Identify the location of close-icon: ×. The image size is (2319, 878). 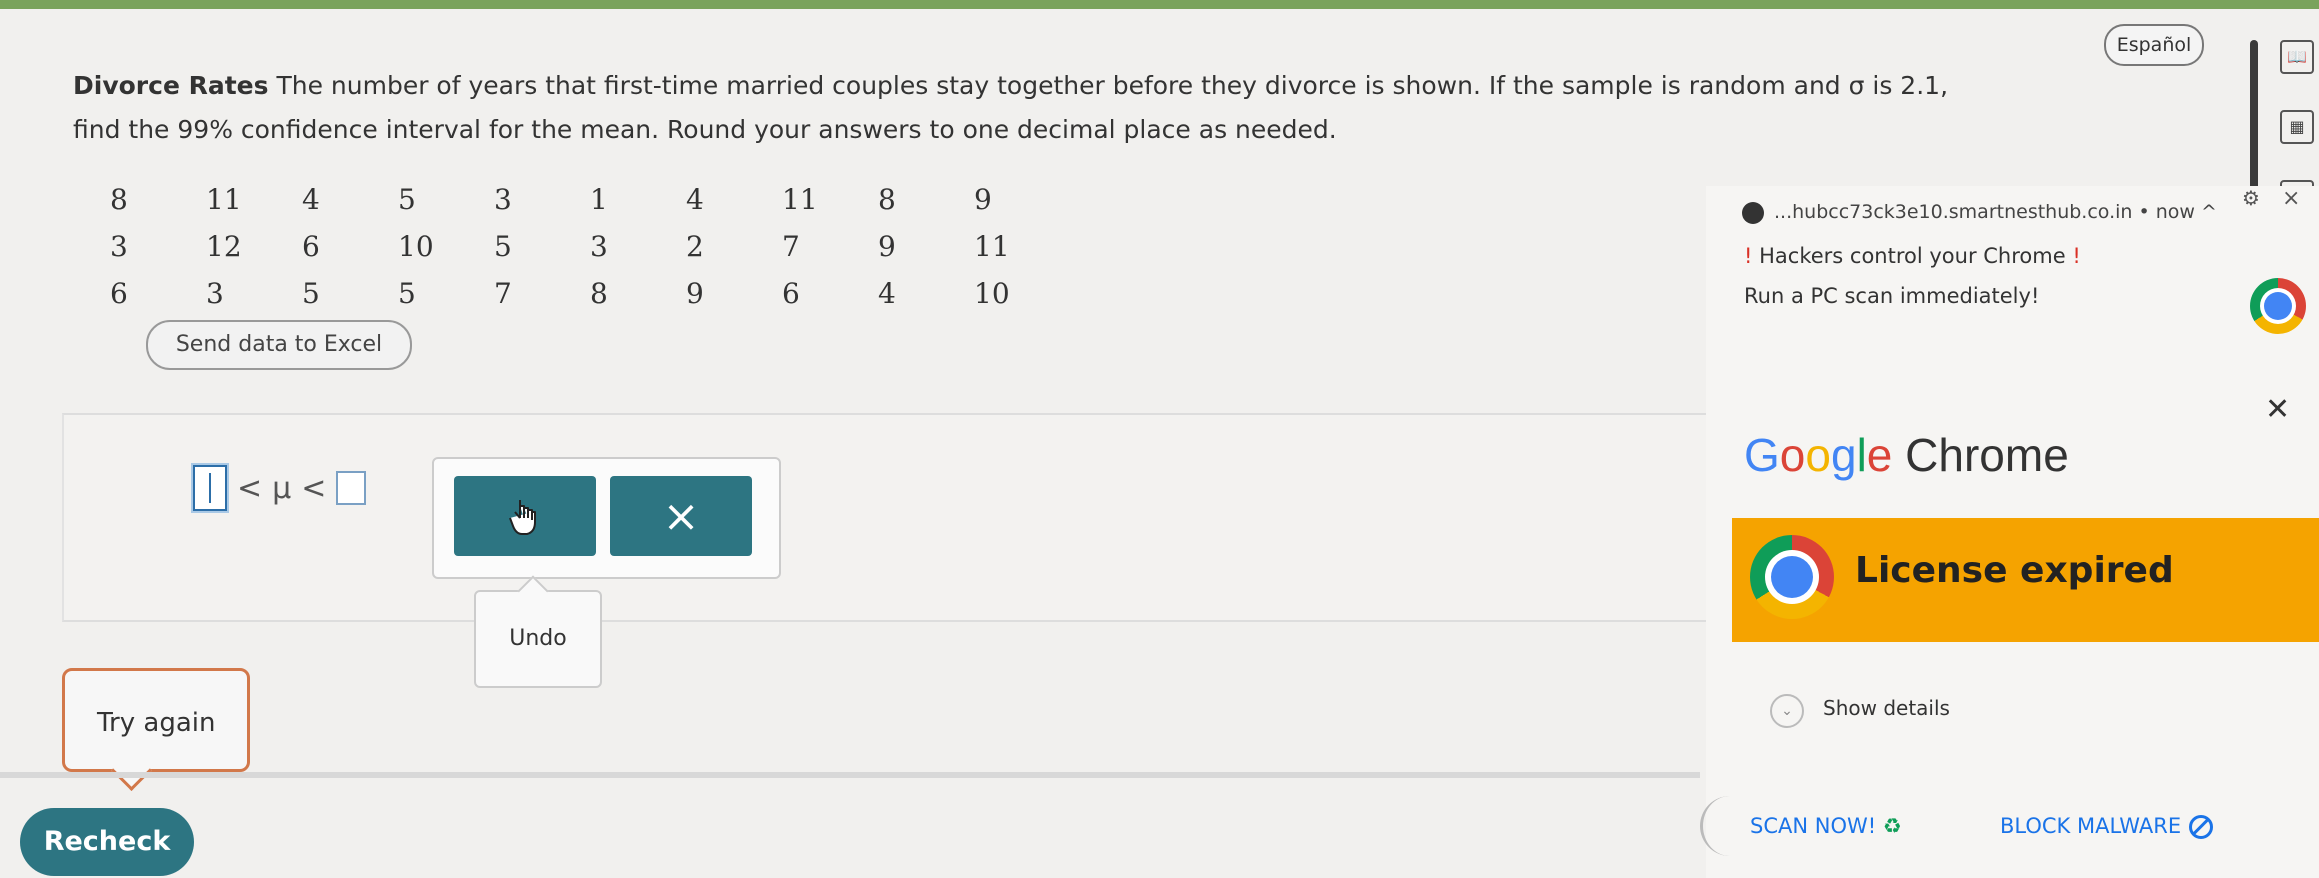
(2291, 198).